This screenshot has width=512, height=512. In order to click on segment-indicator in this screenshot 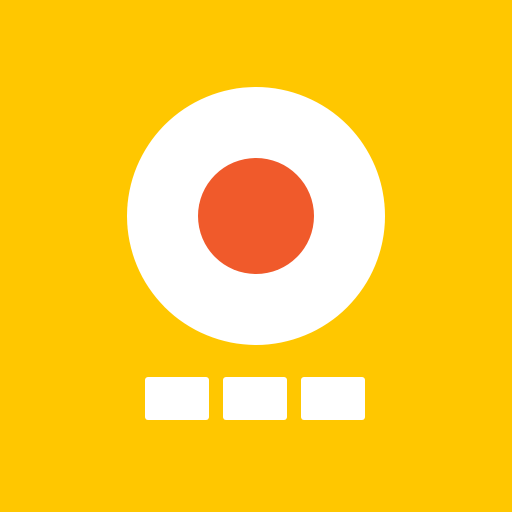, I will do `click(255, 398)`.